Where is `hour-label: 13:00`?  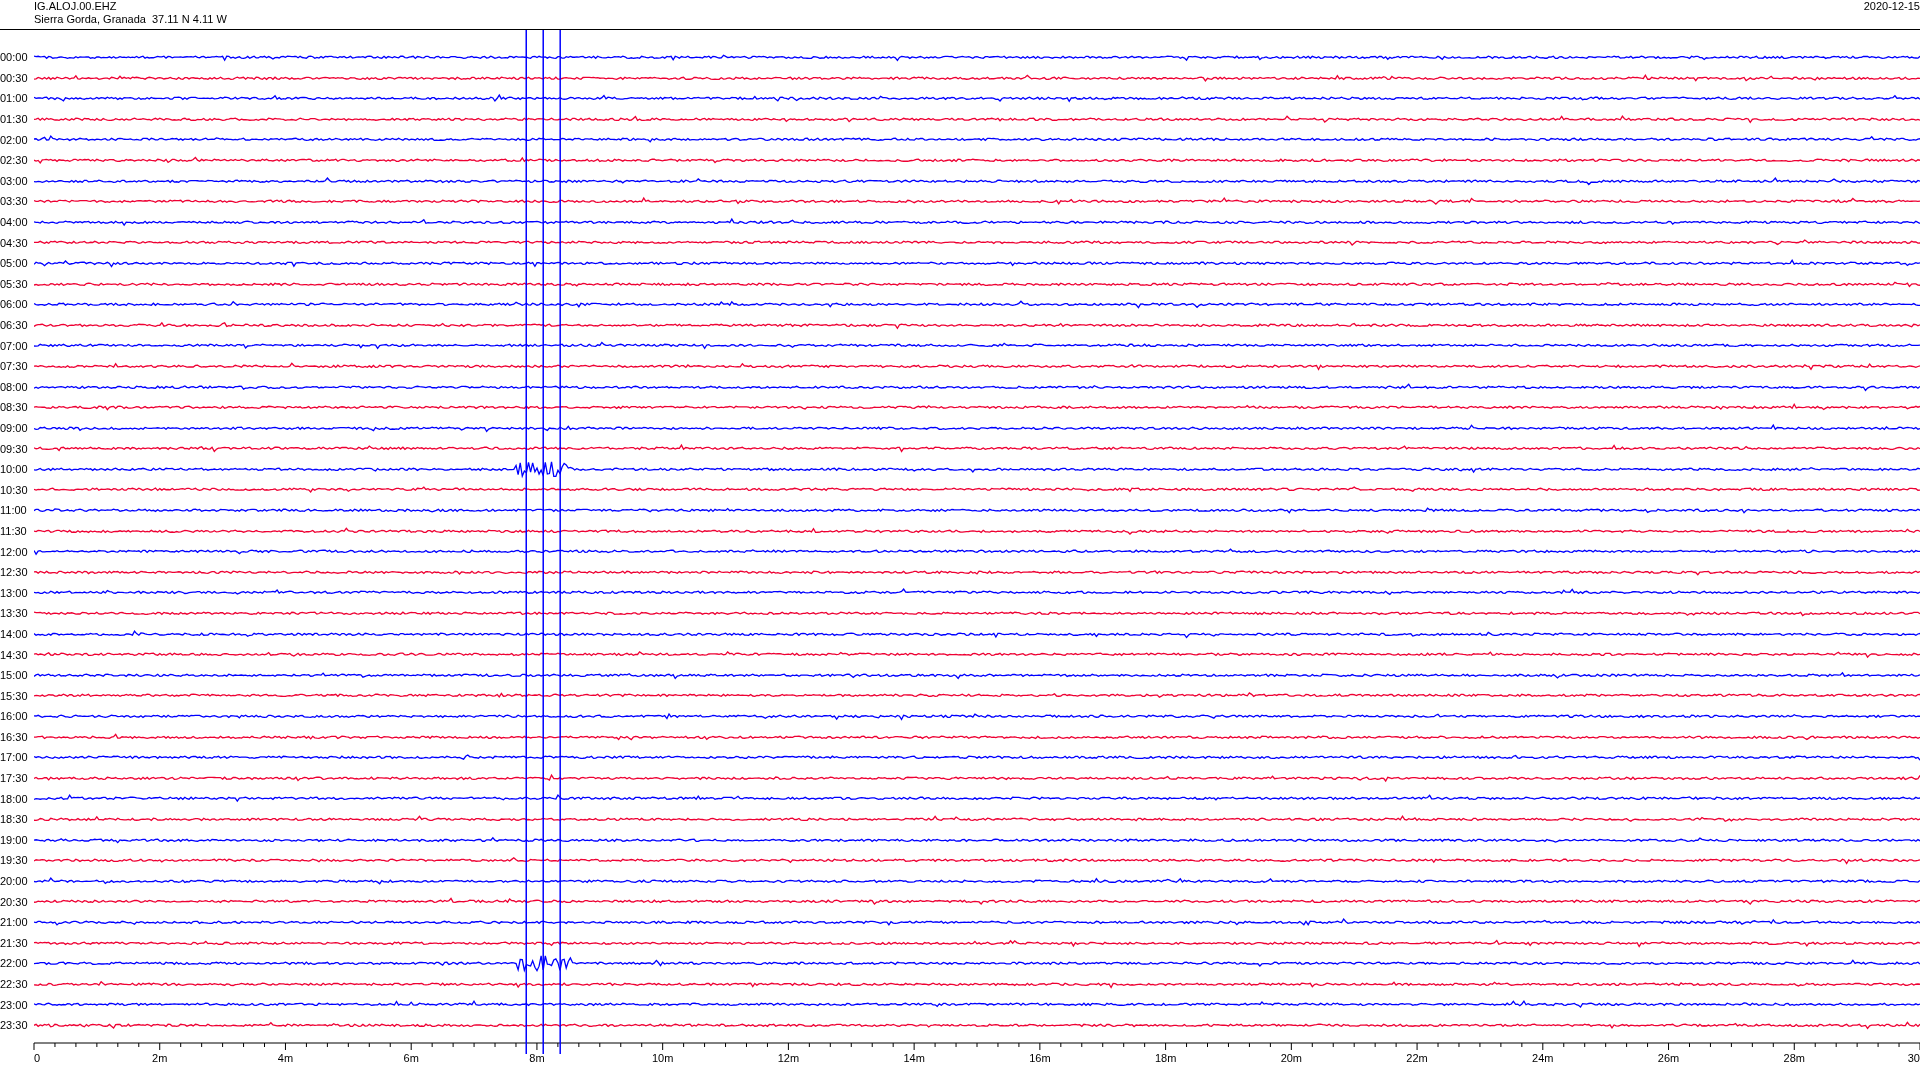
hour-label: 13:00 is located at coordinates (14, 592).